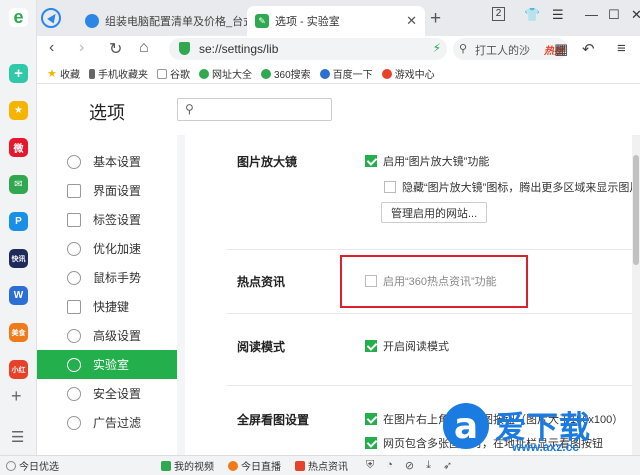 This screenshot has height=475, width=640. Describe the element at coordinates (437, 48) in the screenshot. I see `bolt-icon: ⚡` at that location.